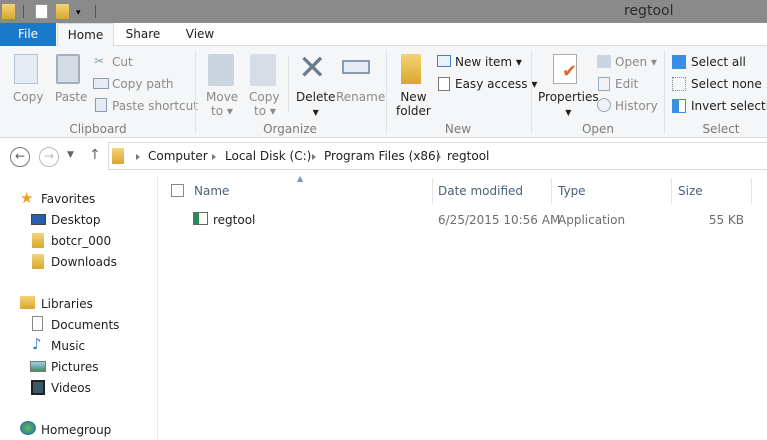 The height and width of the screenshot is (440, 767). What do you see at coordinates (101, 83) in the screenshot?
I see `copy-path-icon` at bounding box center [101, 83].